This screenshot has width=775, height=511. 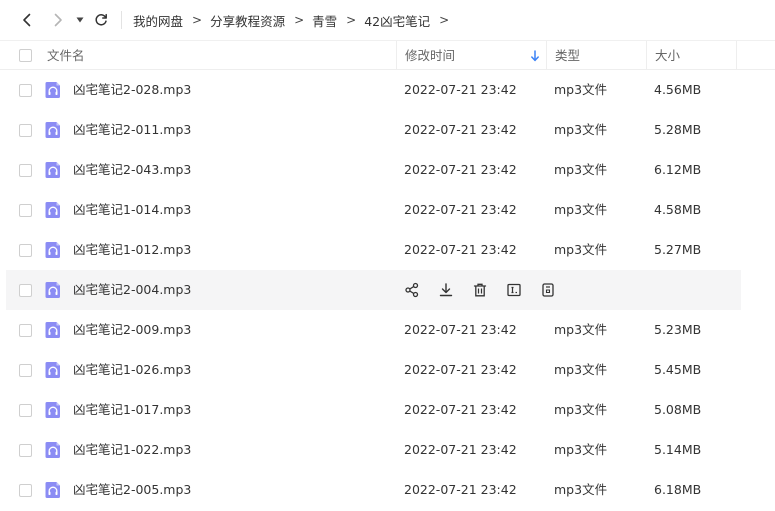 What do you see at coordinates (80, 20) in the screenshot?
I see `history-dropdown-button` at bounding box center [80, 20].